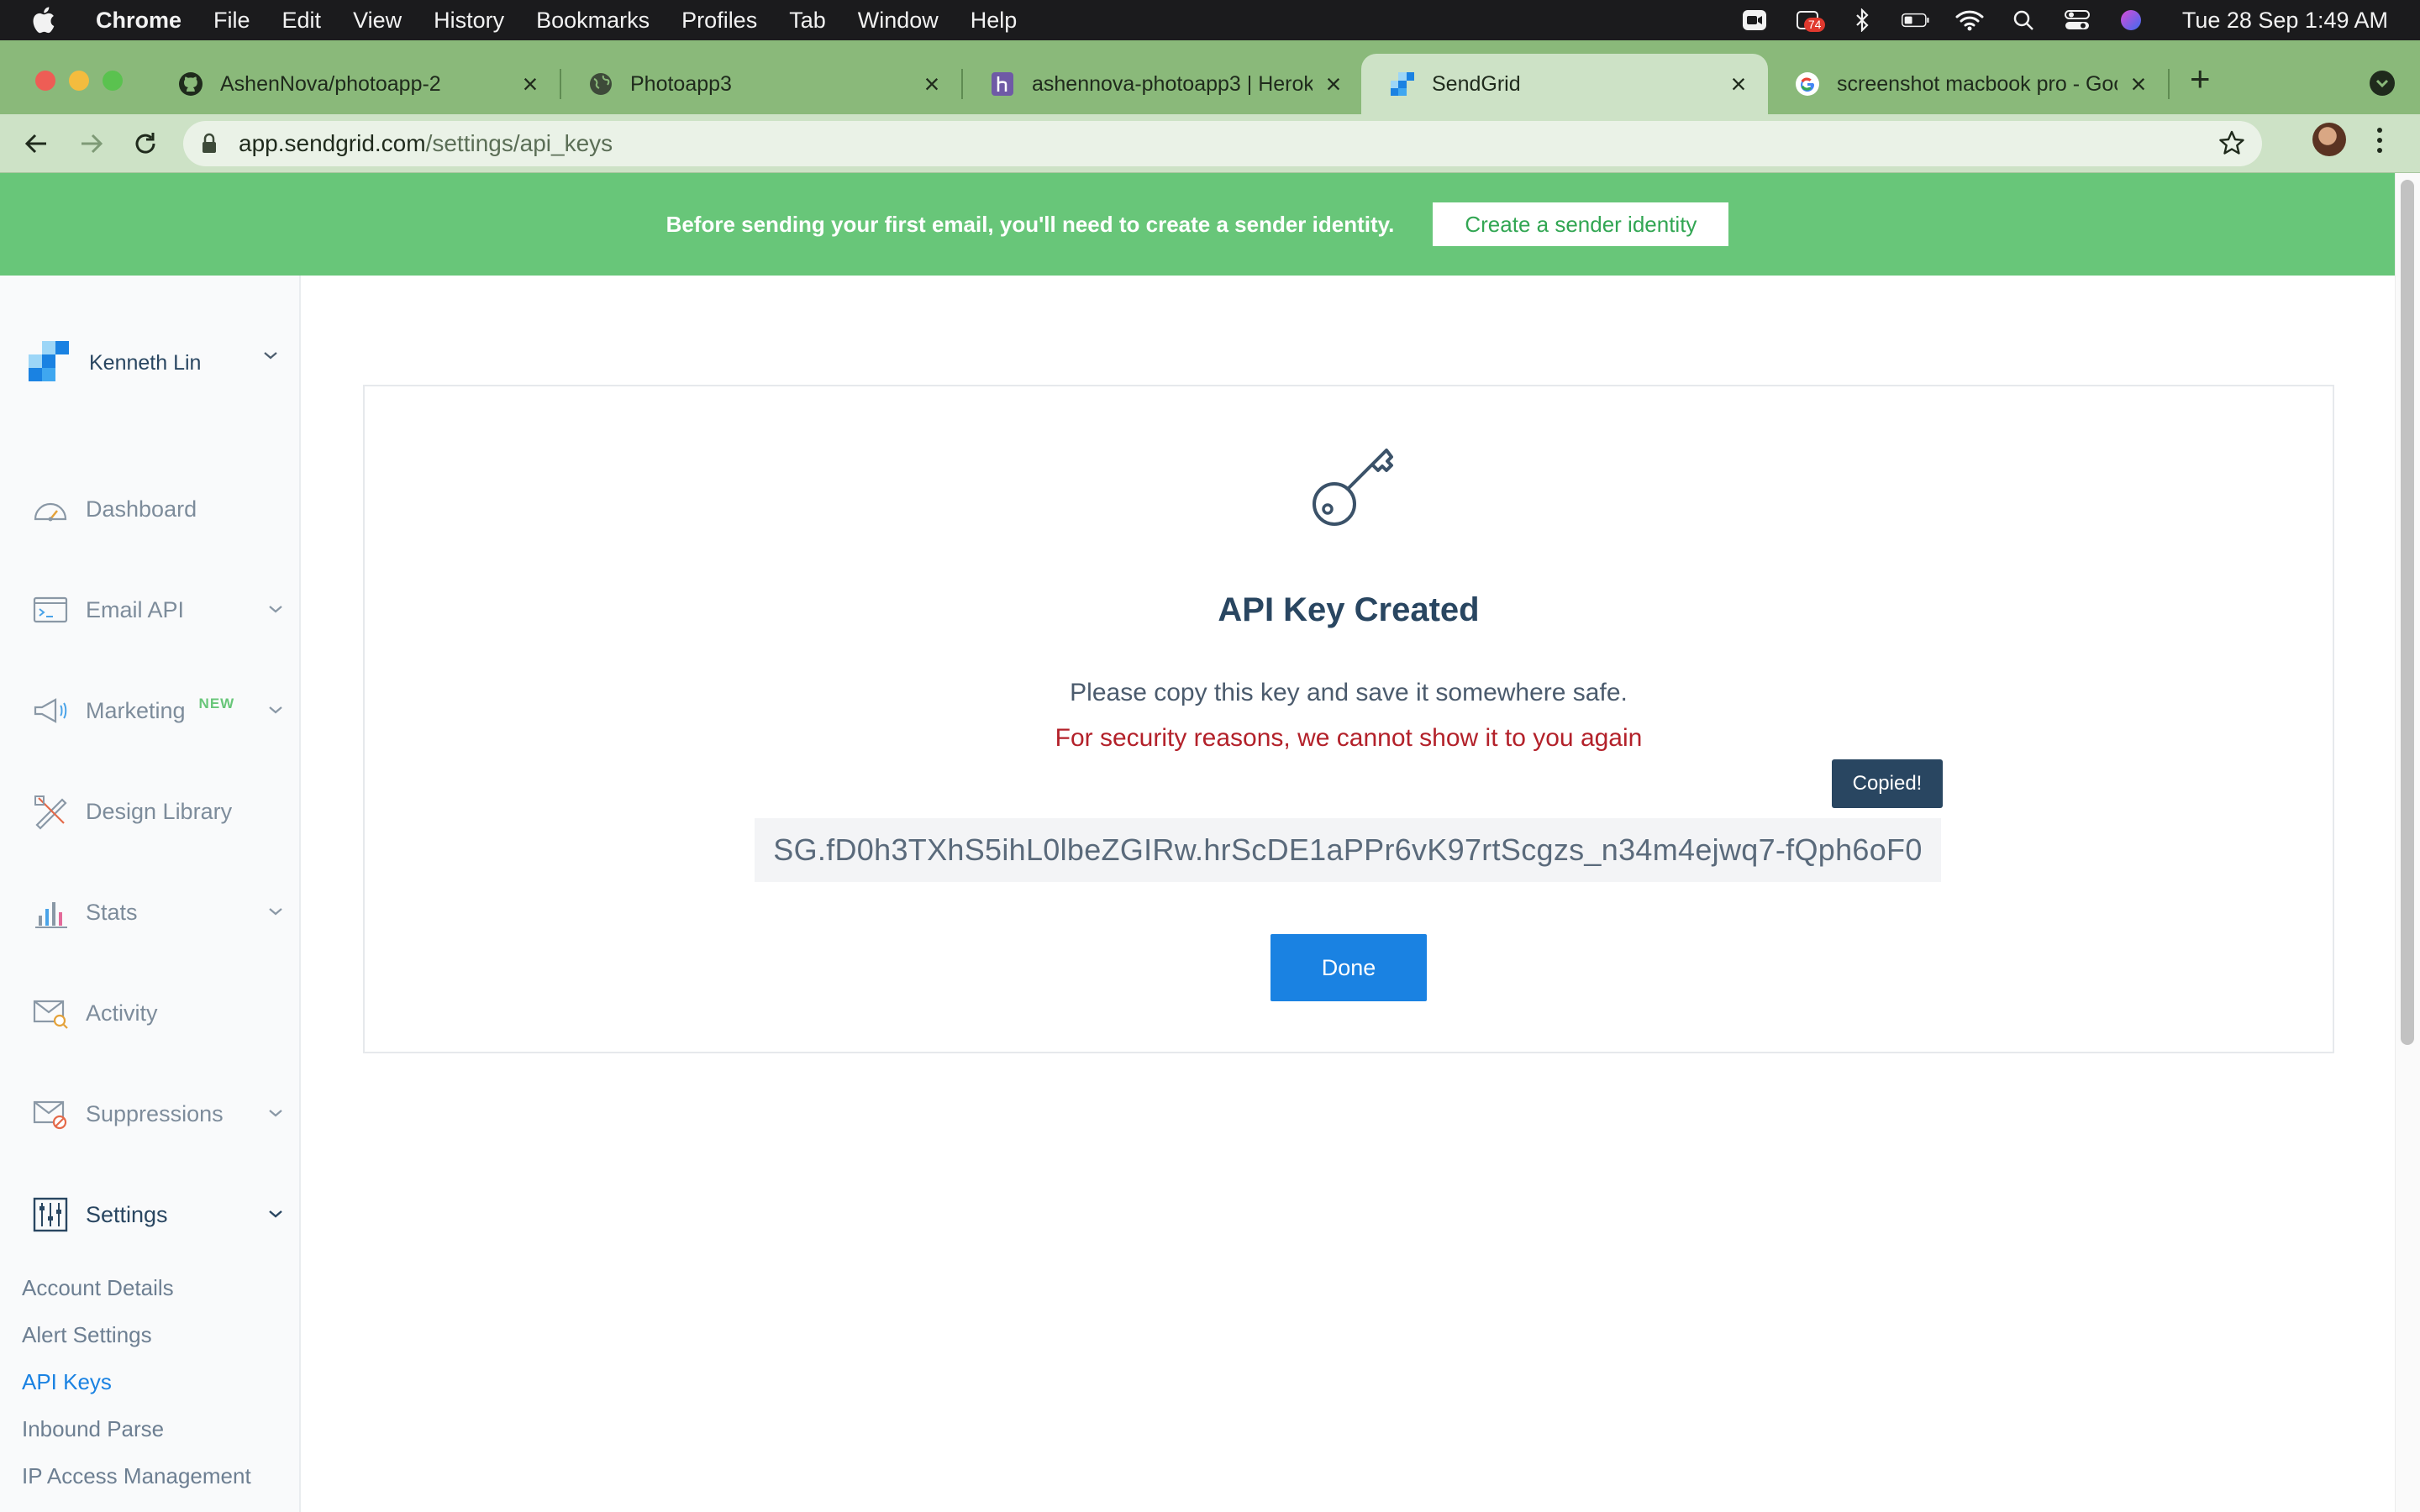  I want to click on menu-view: View, so click(377, 21).